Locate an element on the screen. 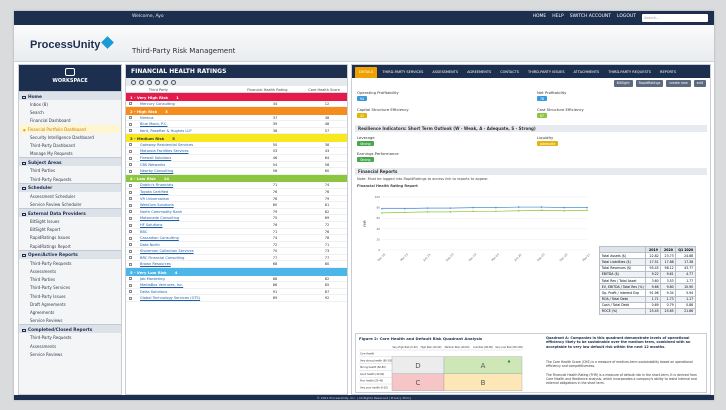 Image resolution: width=726 pixels, height=410 pixels. table-row: Cascadian Consulting 74 78 is located at coordinates (236, 238).